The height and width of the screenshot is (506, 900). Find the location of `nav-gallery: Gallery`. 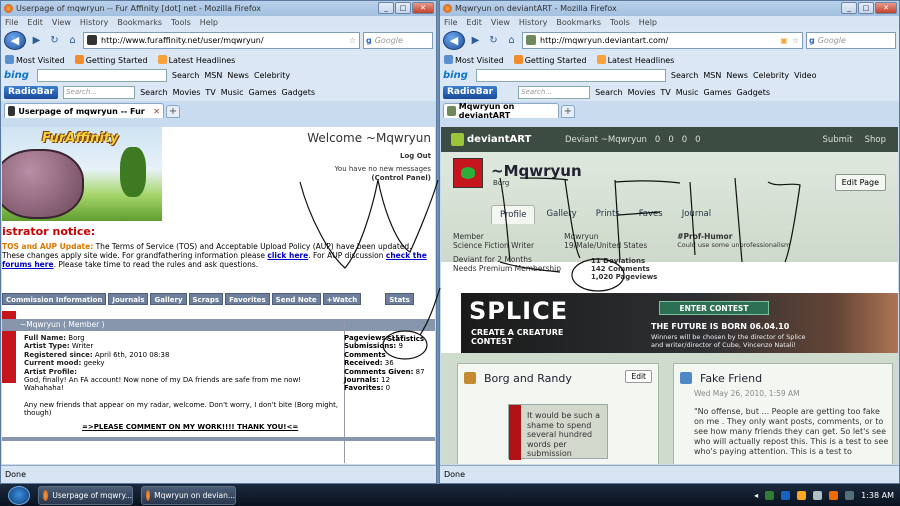

nav-gallery: Gallery is located at coordinates (168, 299).